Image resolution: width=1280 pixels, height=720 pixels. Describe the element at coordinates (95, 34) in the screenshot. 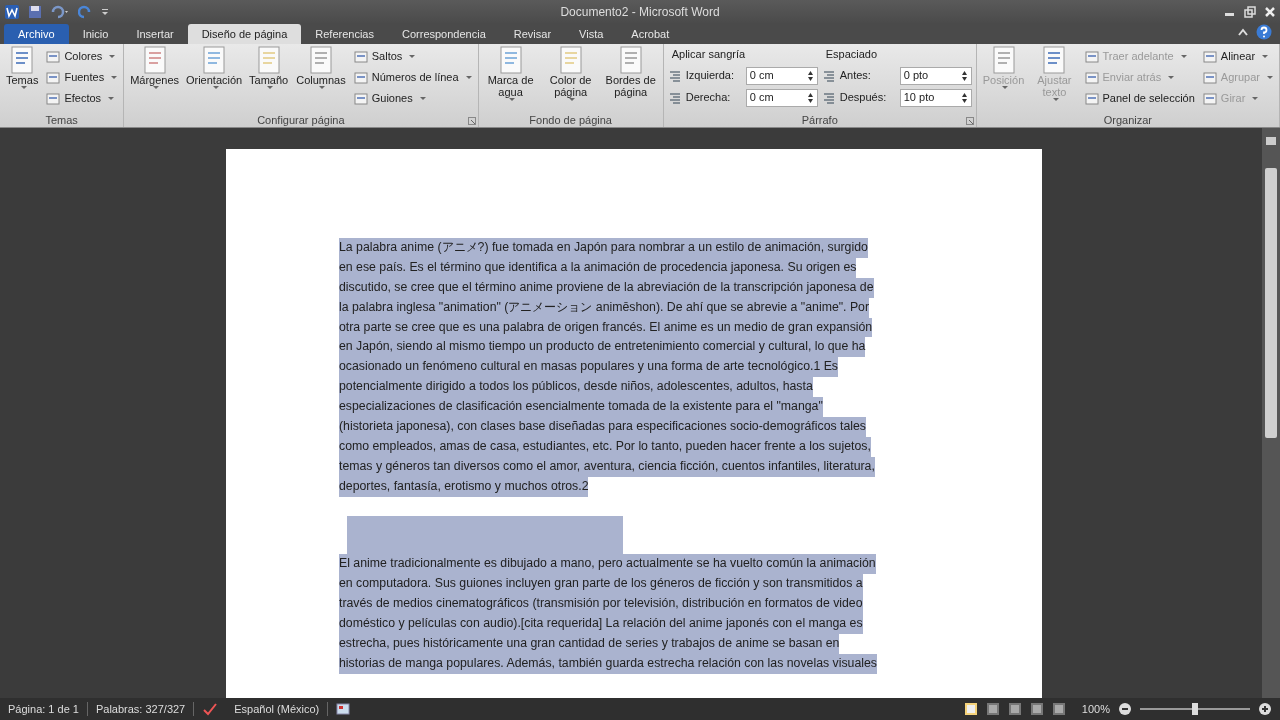

I see `ribbon-tab: Inicio` at that location.